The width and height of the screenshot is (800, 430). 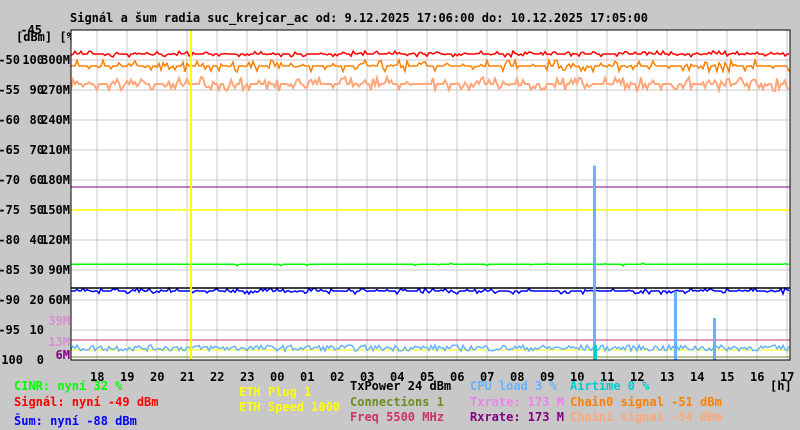 What do you see at coordinates (10, 120) in the screenshot?
I see `y-tick-dbm: -60` at bounding box center [10, 120].